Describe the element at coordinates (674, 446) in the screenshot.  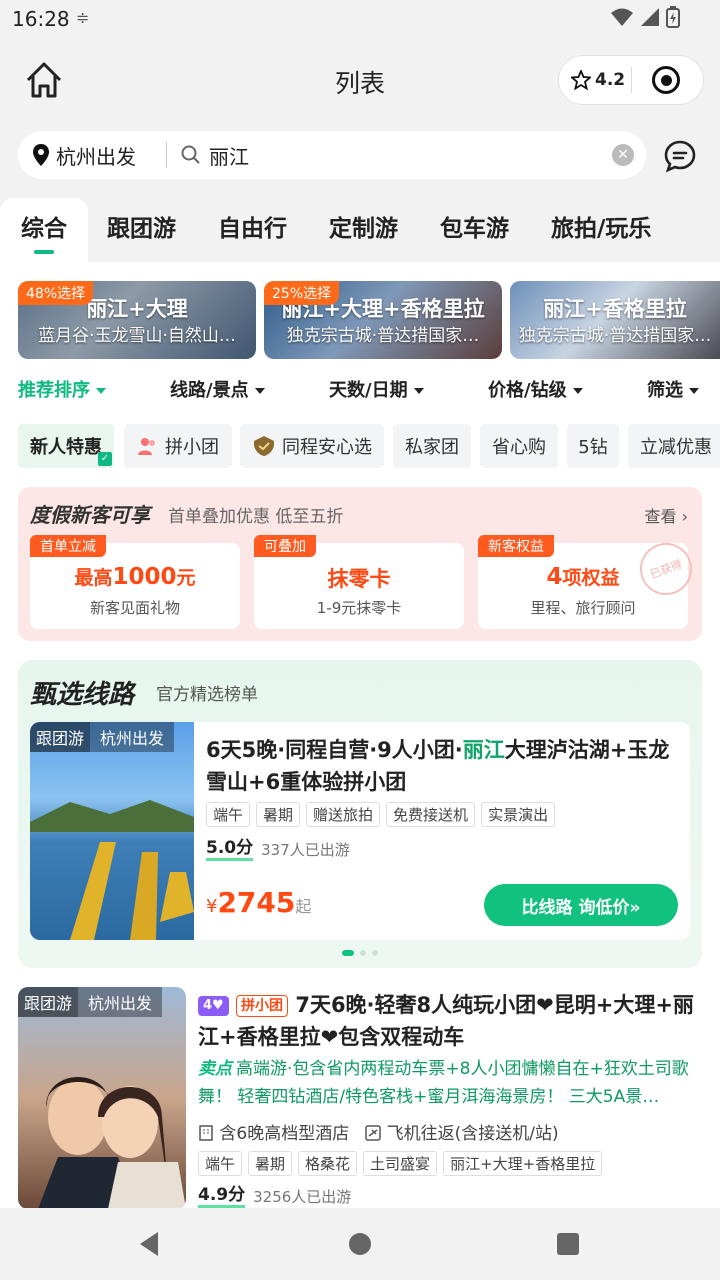
I see `chip-instant-discount: 立减优惠` at that location.